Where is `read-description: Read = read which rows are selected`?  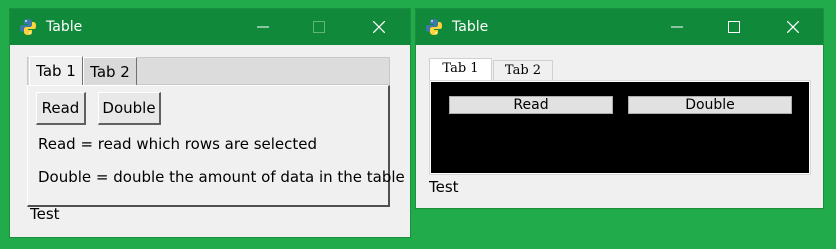 read-description: Read = read which rows are selected is located at coordinates (178, 144).